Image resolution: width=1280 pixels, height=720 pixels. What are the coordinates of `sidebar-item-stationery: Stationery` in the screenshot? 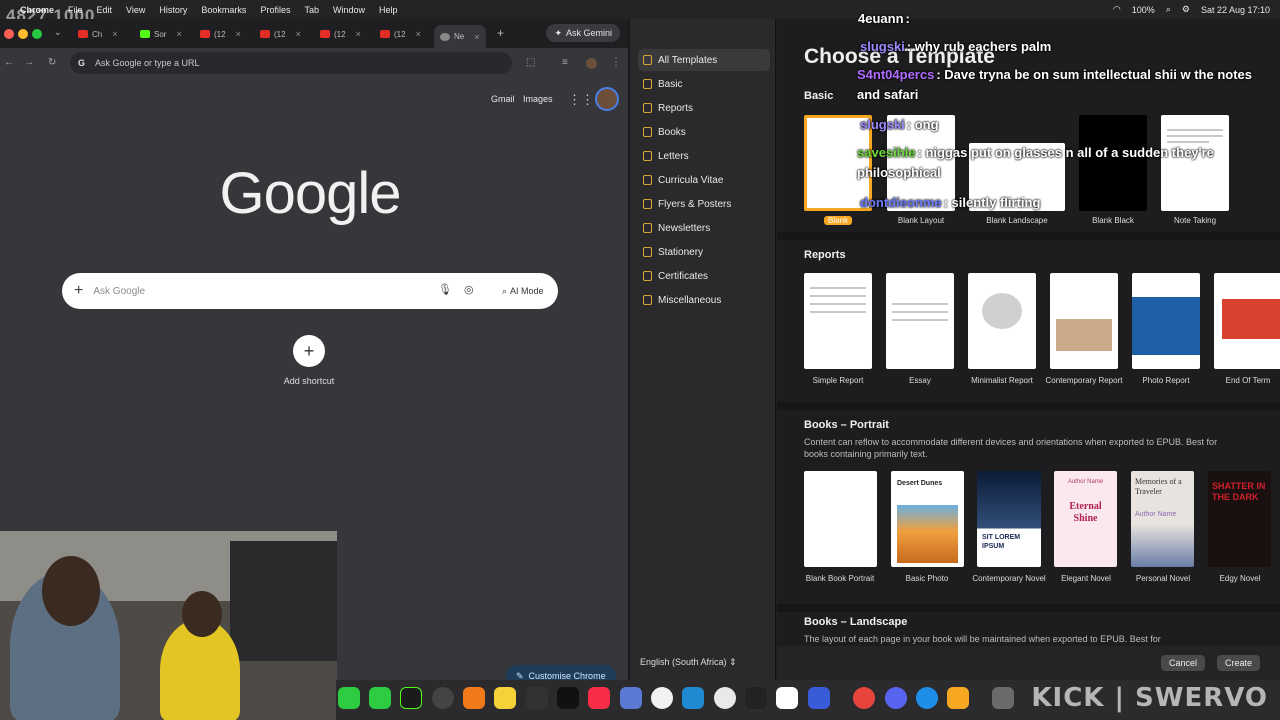 It's located at (704, 252).